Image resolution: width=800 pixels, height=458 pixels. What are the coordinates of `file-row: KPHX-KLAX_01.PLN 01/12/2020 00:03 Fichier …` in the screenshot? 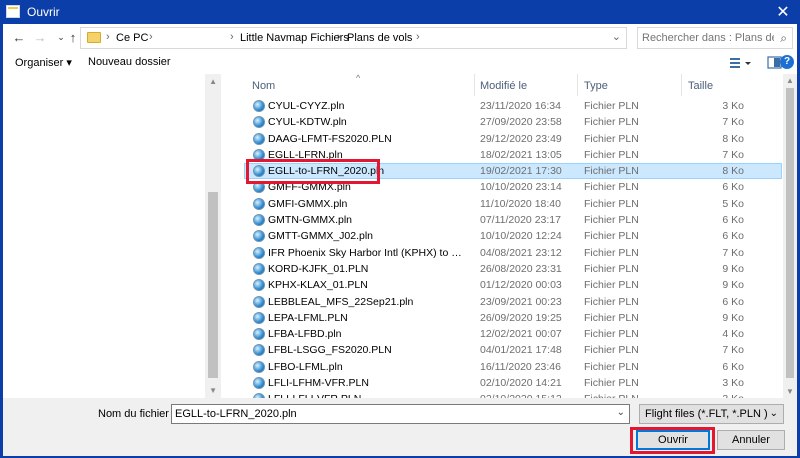 It's located at (513, 285).